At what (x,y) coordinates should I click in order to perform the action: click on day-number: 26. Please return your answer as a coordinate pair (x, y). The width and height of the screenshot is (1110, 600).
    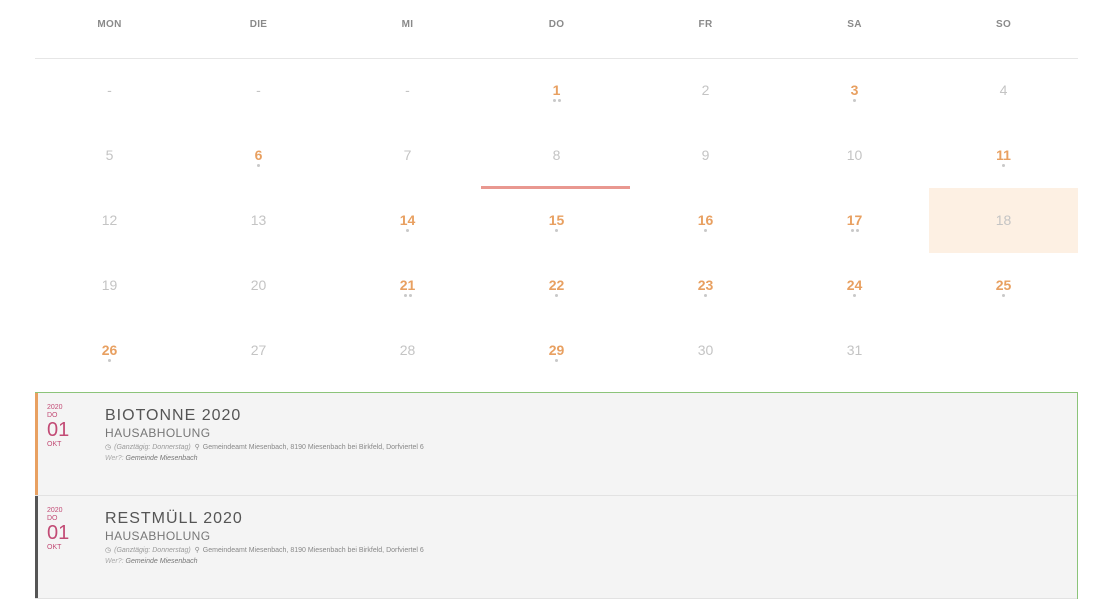
    Looking at the image, I should click on (109, 350).